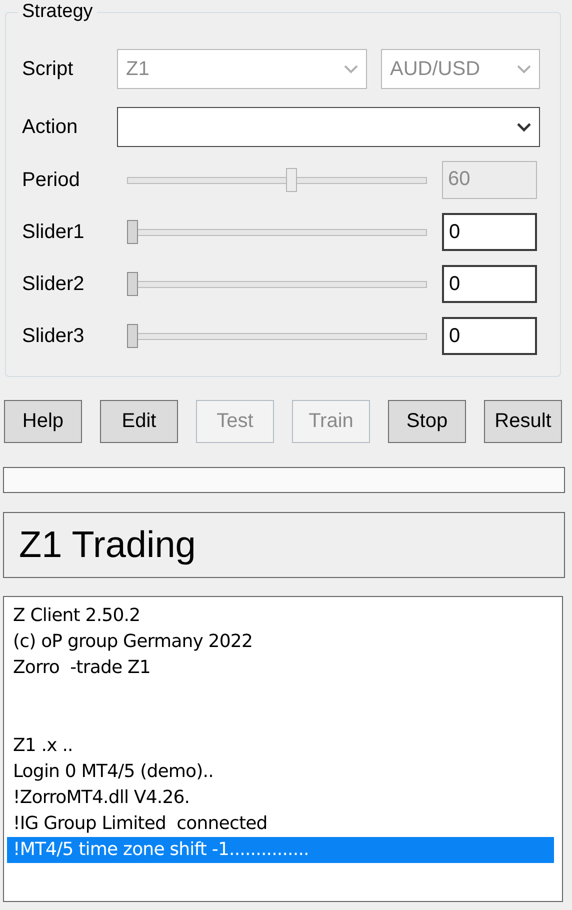 The height and width of the screenshot is (910, 572). Describe the element at coordinates (43, 421) in the screenshot. I see `toolbar-button: Help` at that location.